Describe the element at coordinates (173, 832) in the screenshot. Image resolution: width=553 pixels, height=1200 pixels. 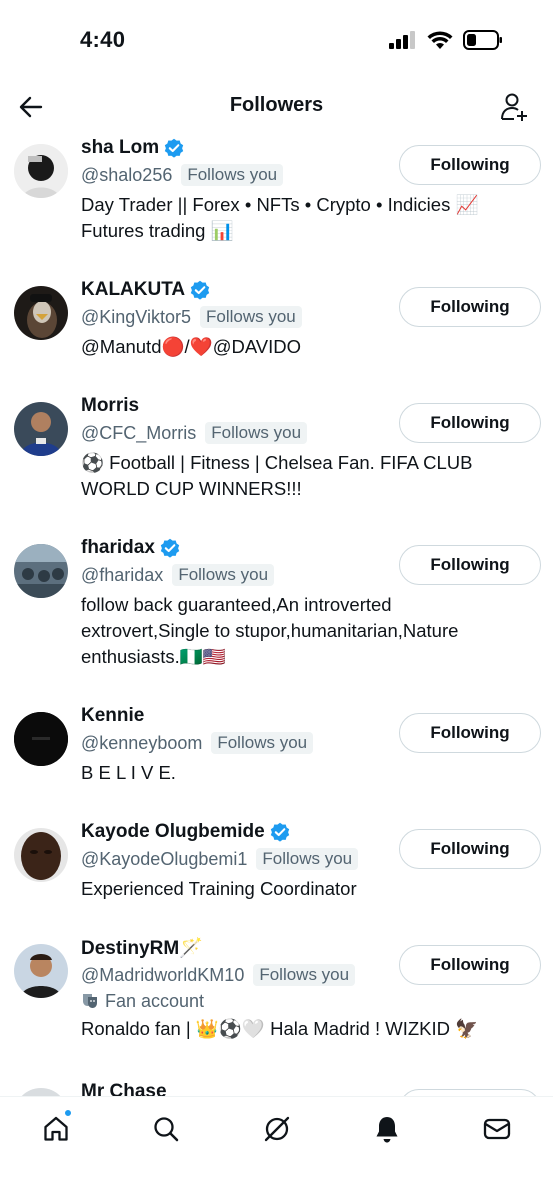
I see `user-name: Kayode Olugbemide` at that location.